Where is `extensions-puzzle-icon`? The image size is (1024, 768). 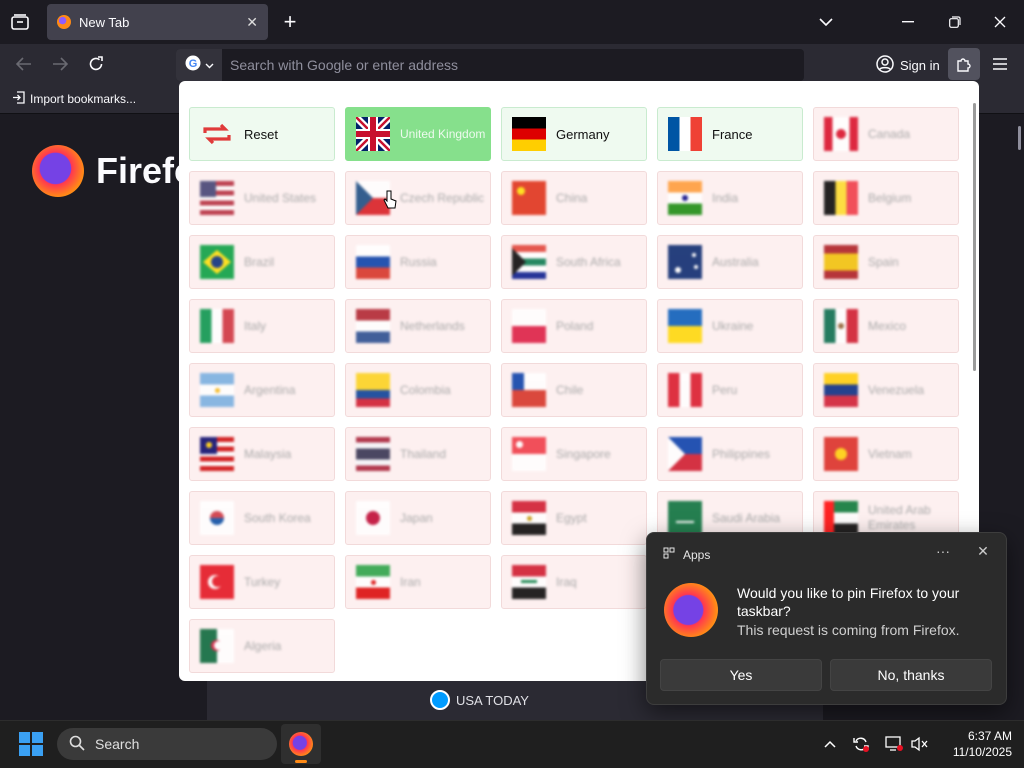 extensions-puzzle-icon is located at coordinates (964, 64).